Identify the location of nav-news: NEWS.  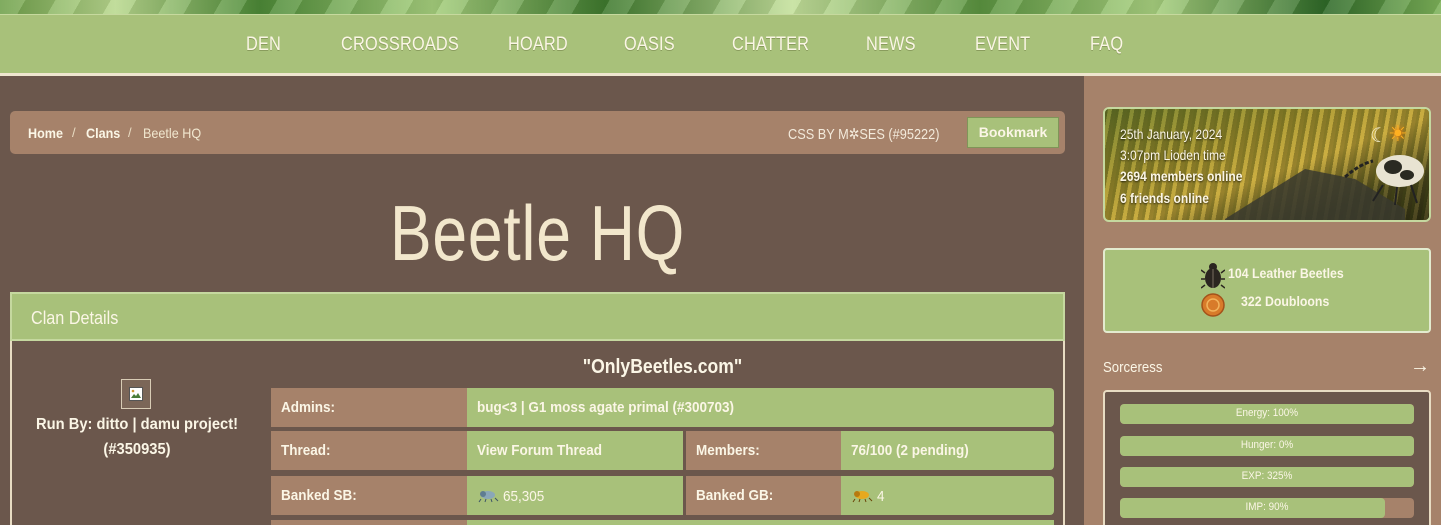
(891, 45).